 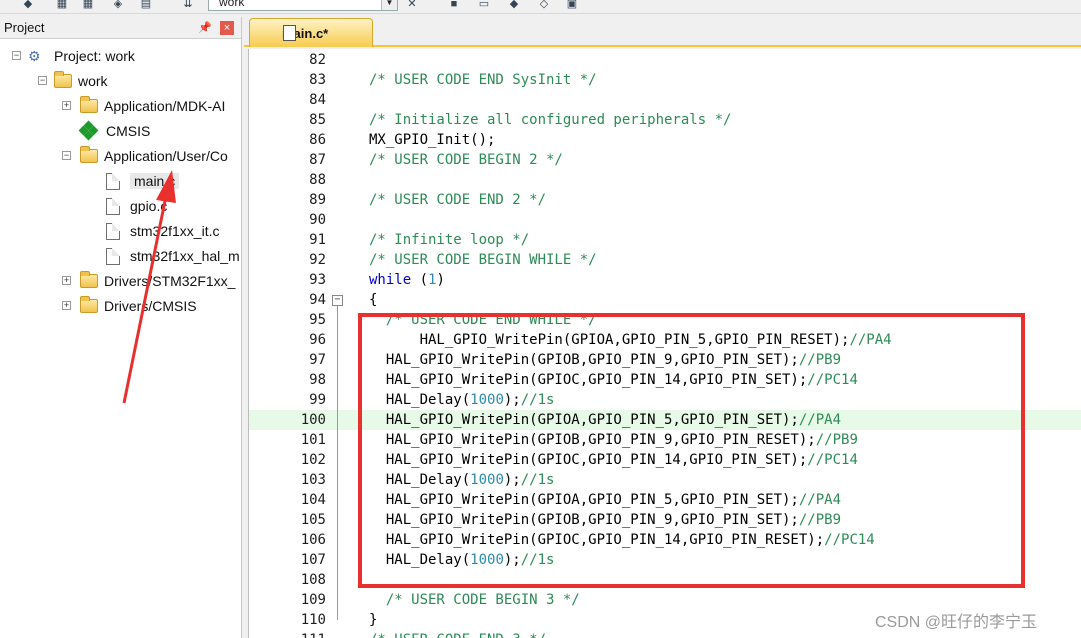 I want to click on run-time-env-icon: ▣, so click(x=572, y=5).